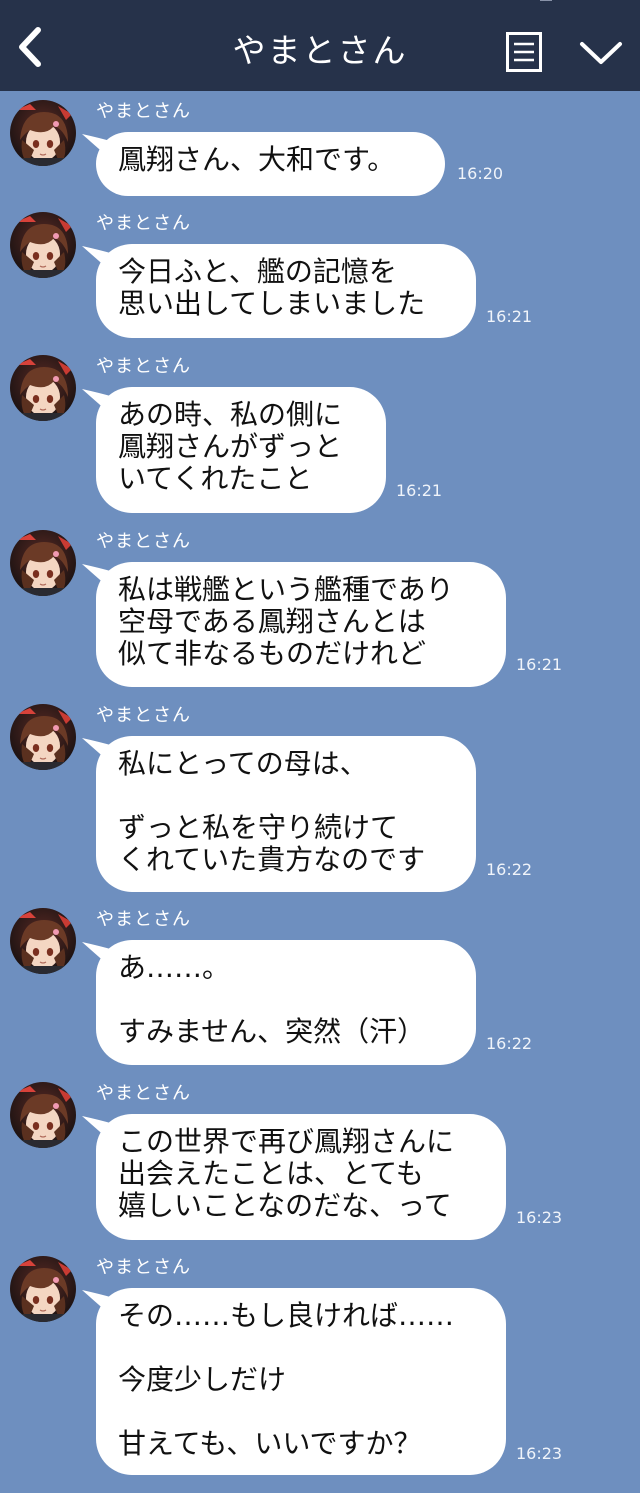 The width and height of the screenshot is (640, 1493). What do you see at coordinates (286, 1141) in the screenshot?
I see `message-line: この世界で再び鳳翔さんに` at bounding box center [286, 1141].